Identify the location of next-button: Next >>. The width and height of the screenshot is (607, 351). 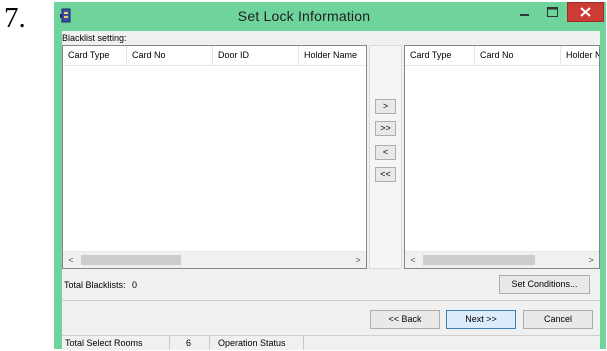
(481, 319).